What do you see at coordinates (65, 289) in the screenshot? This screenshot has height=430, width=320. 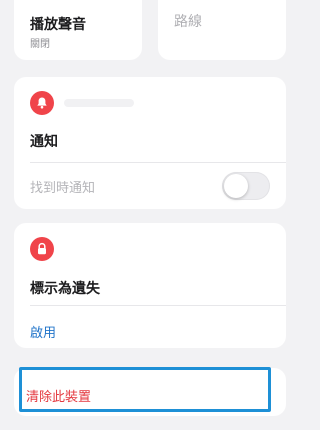 I see `mark-as-lost-title: 標示為遺失` at bounding box center [65, 289].